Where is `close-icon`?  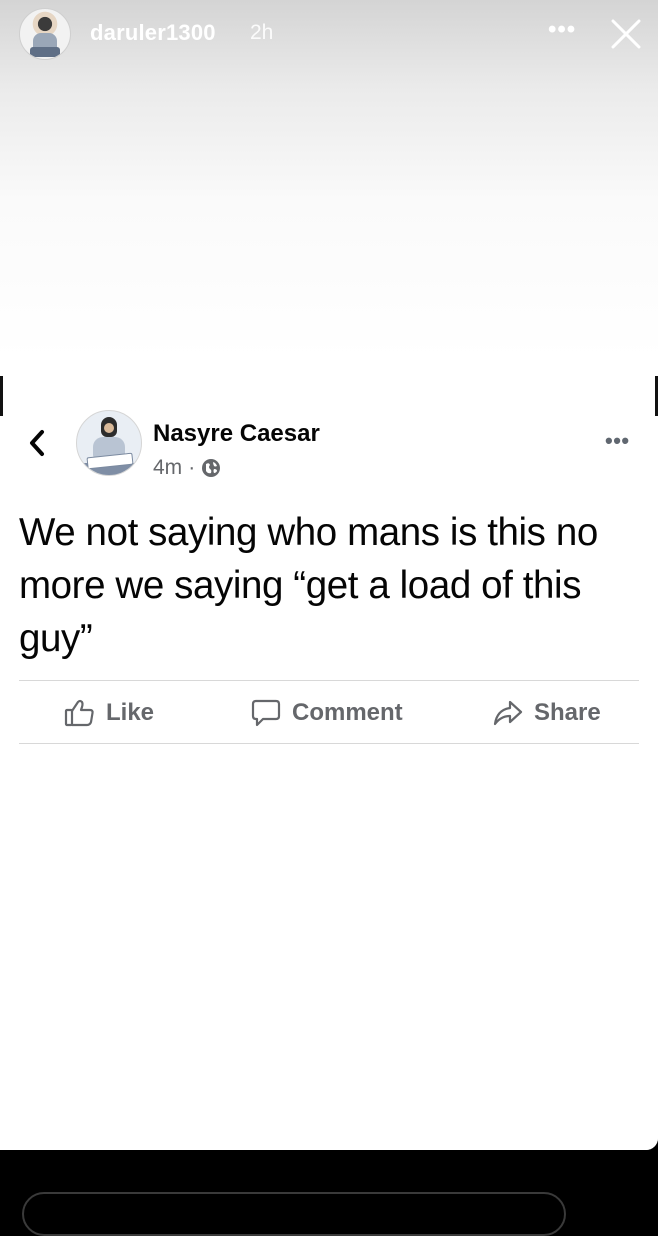 close-icon is located at coordinates (626, 34).